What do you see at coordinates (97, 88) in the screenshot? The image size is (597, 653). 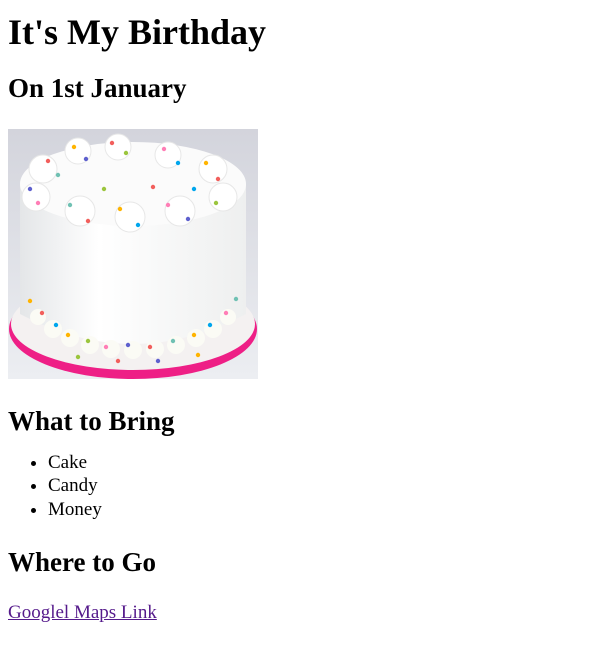 I see `date-heading: On 1st January` at bounding box center [97, 88].